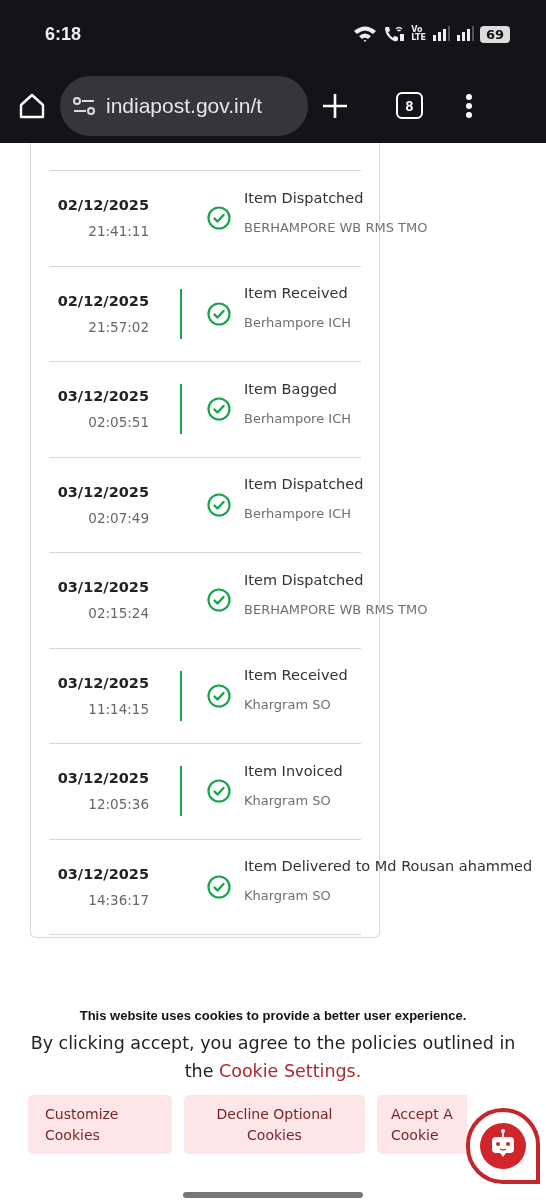  What do you see at coordinates (422, 1124) in the screenshot?
I see `cookie-button: Accept A Cookie` at bounding box center [422, 1124].